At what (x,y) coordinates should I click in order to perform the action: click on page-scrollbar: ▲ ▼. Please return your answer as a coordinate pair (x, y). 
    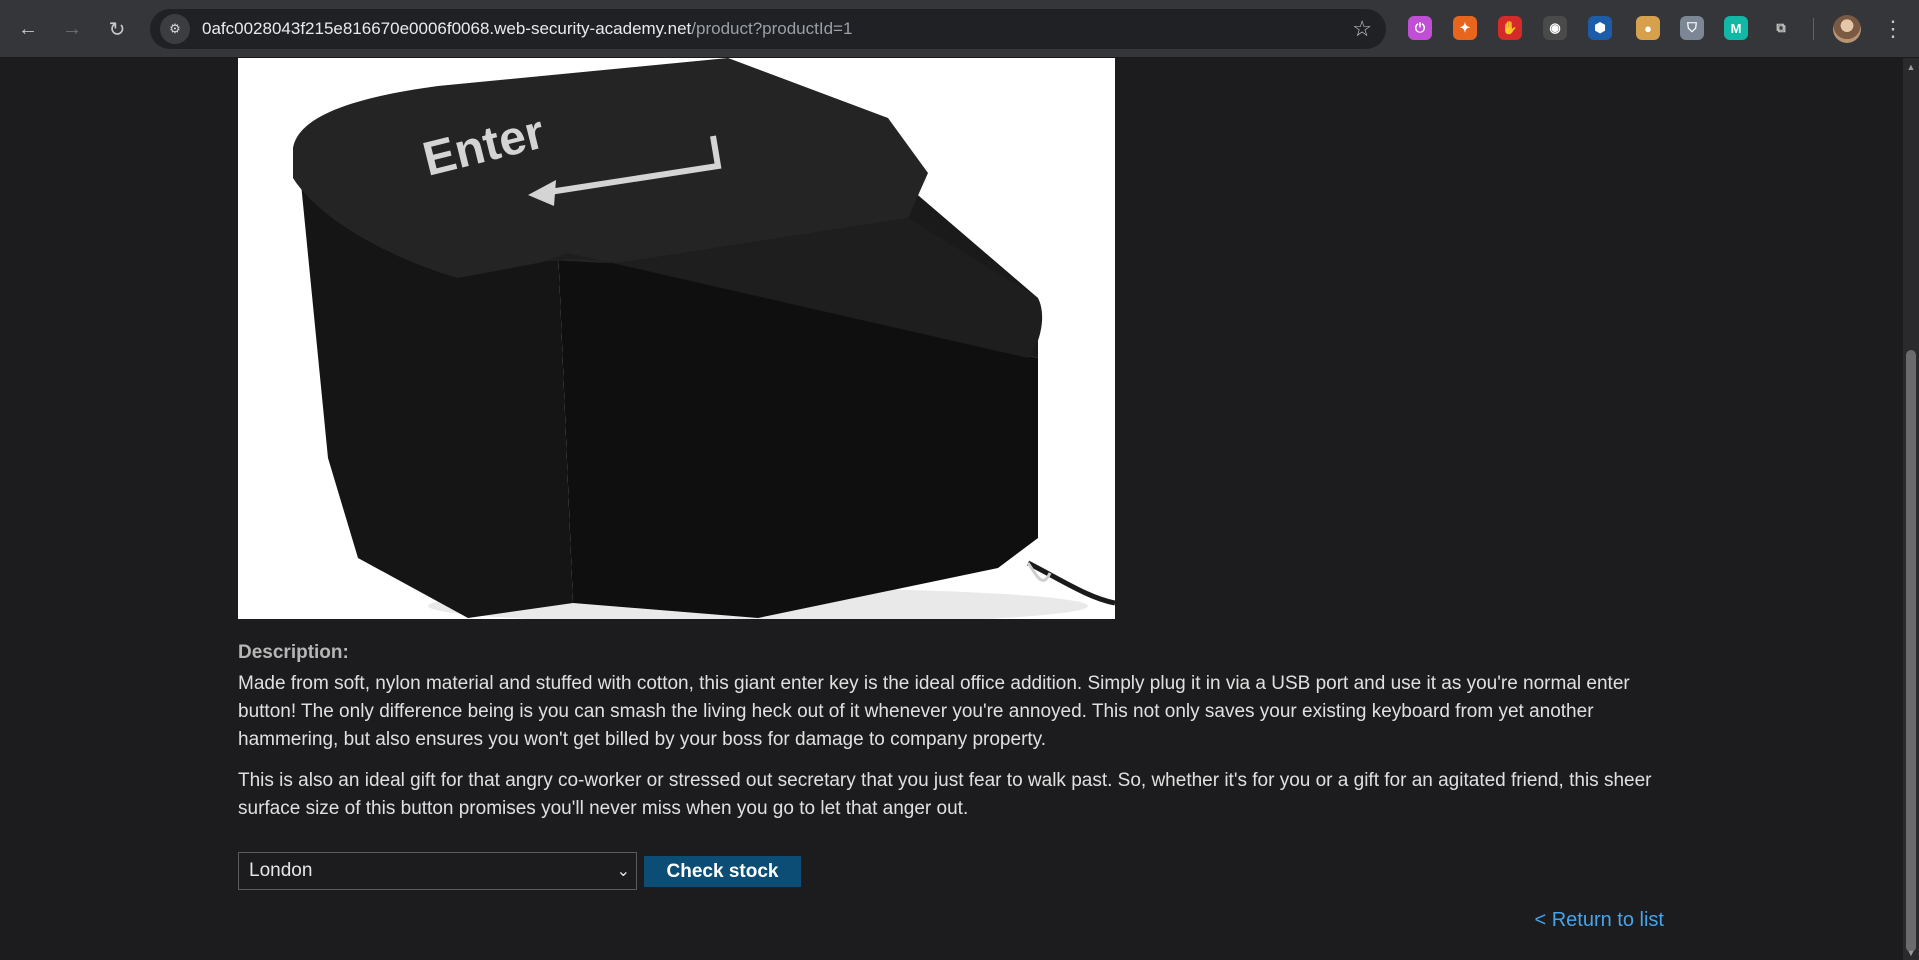
    Looking at the image, I should click on (1911, 509).